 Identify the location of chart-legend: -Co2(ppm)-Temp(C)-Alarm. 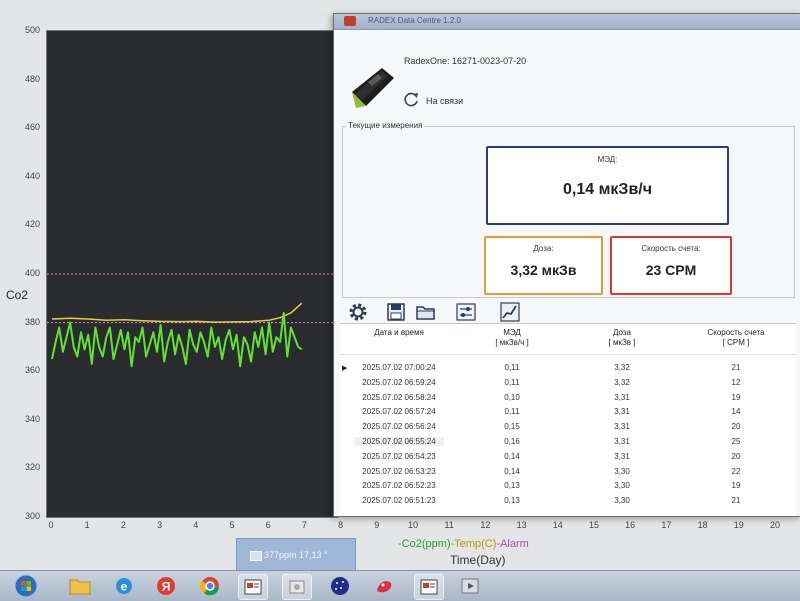
(463, 544).